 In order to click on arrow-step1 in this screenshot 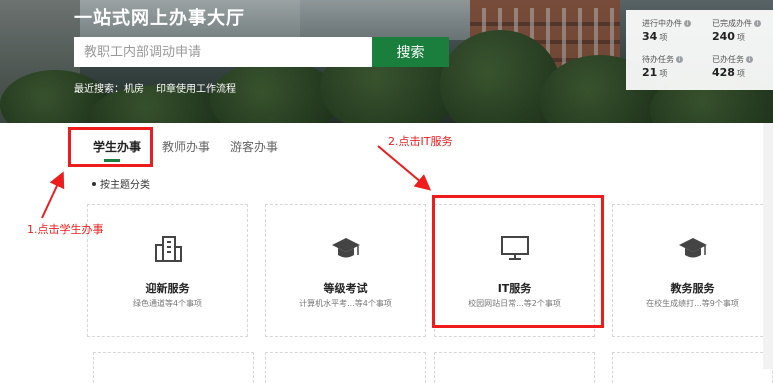, I will do `click(53, 195)`.